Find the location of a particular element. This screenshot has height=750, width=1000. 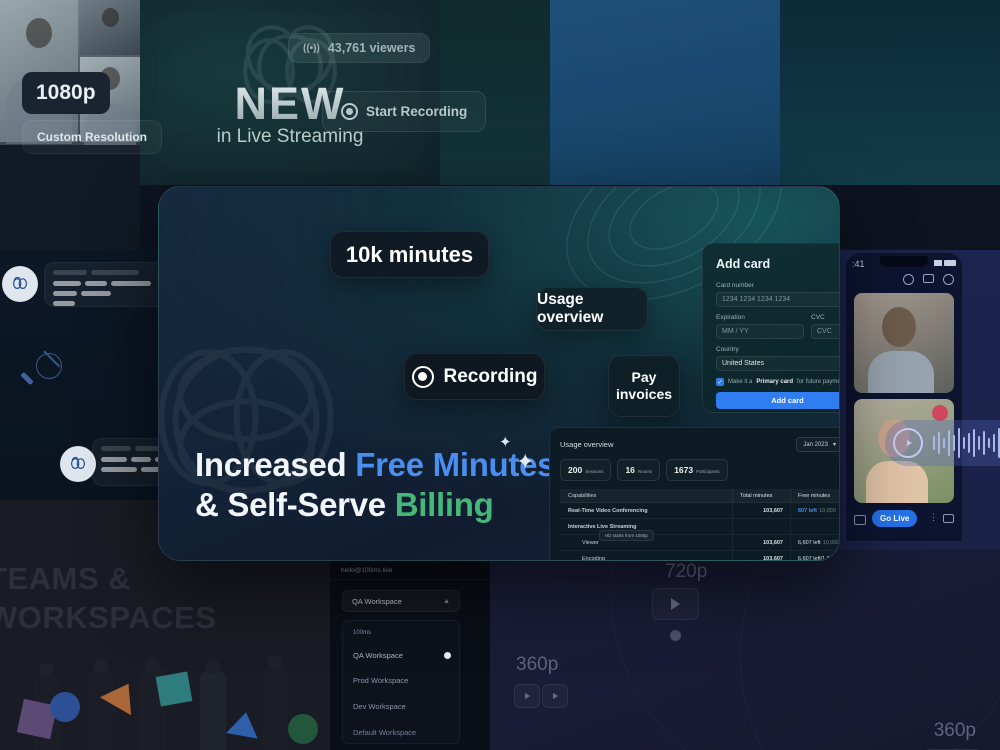

quality-label-360p: 360p is located at coordinates (537, 664).